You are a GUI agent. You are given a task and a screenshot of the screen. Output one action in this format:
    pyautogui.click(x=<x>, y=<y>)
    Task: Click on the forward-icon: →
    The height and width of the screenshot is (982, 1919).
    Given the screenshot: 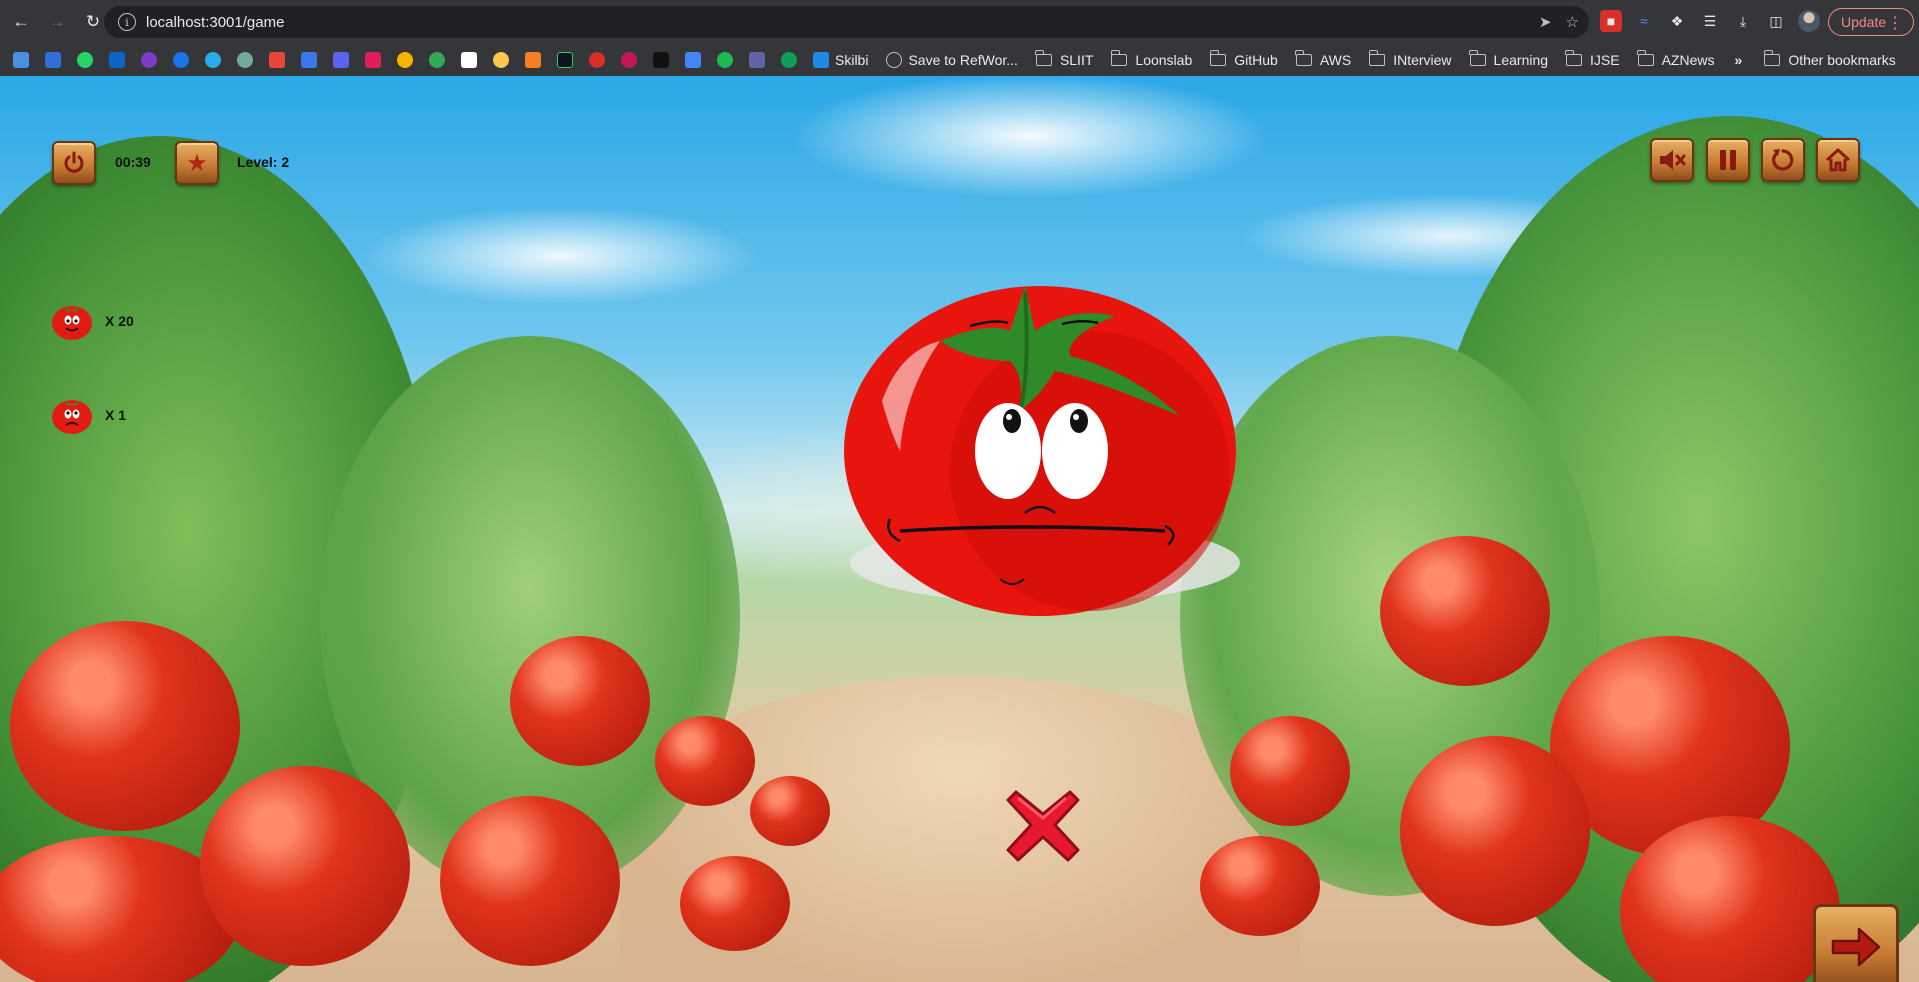 What is the action you would take?
    pyautogui.click(x=57, y=22)
    